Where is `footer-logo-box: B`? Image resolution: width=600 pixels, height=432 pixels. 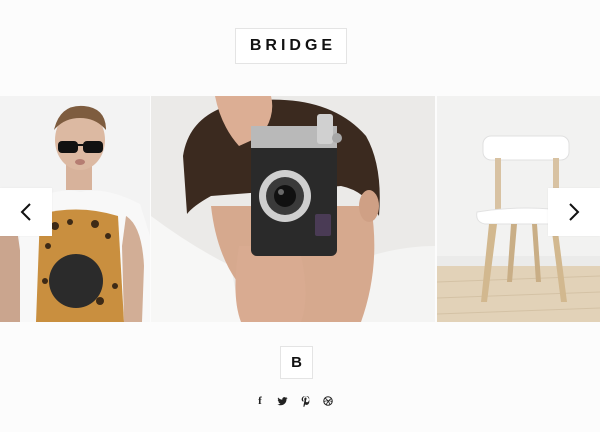 footer-logo-box: B is located at coordinates (296, 362).